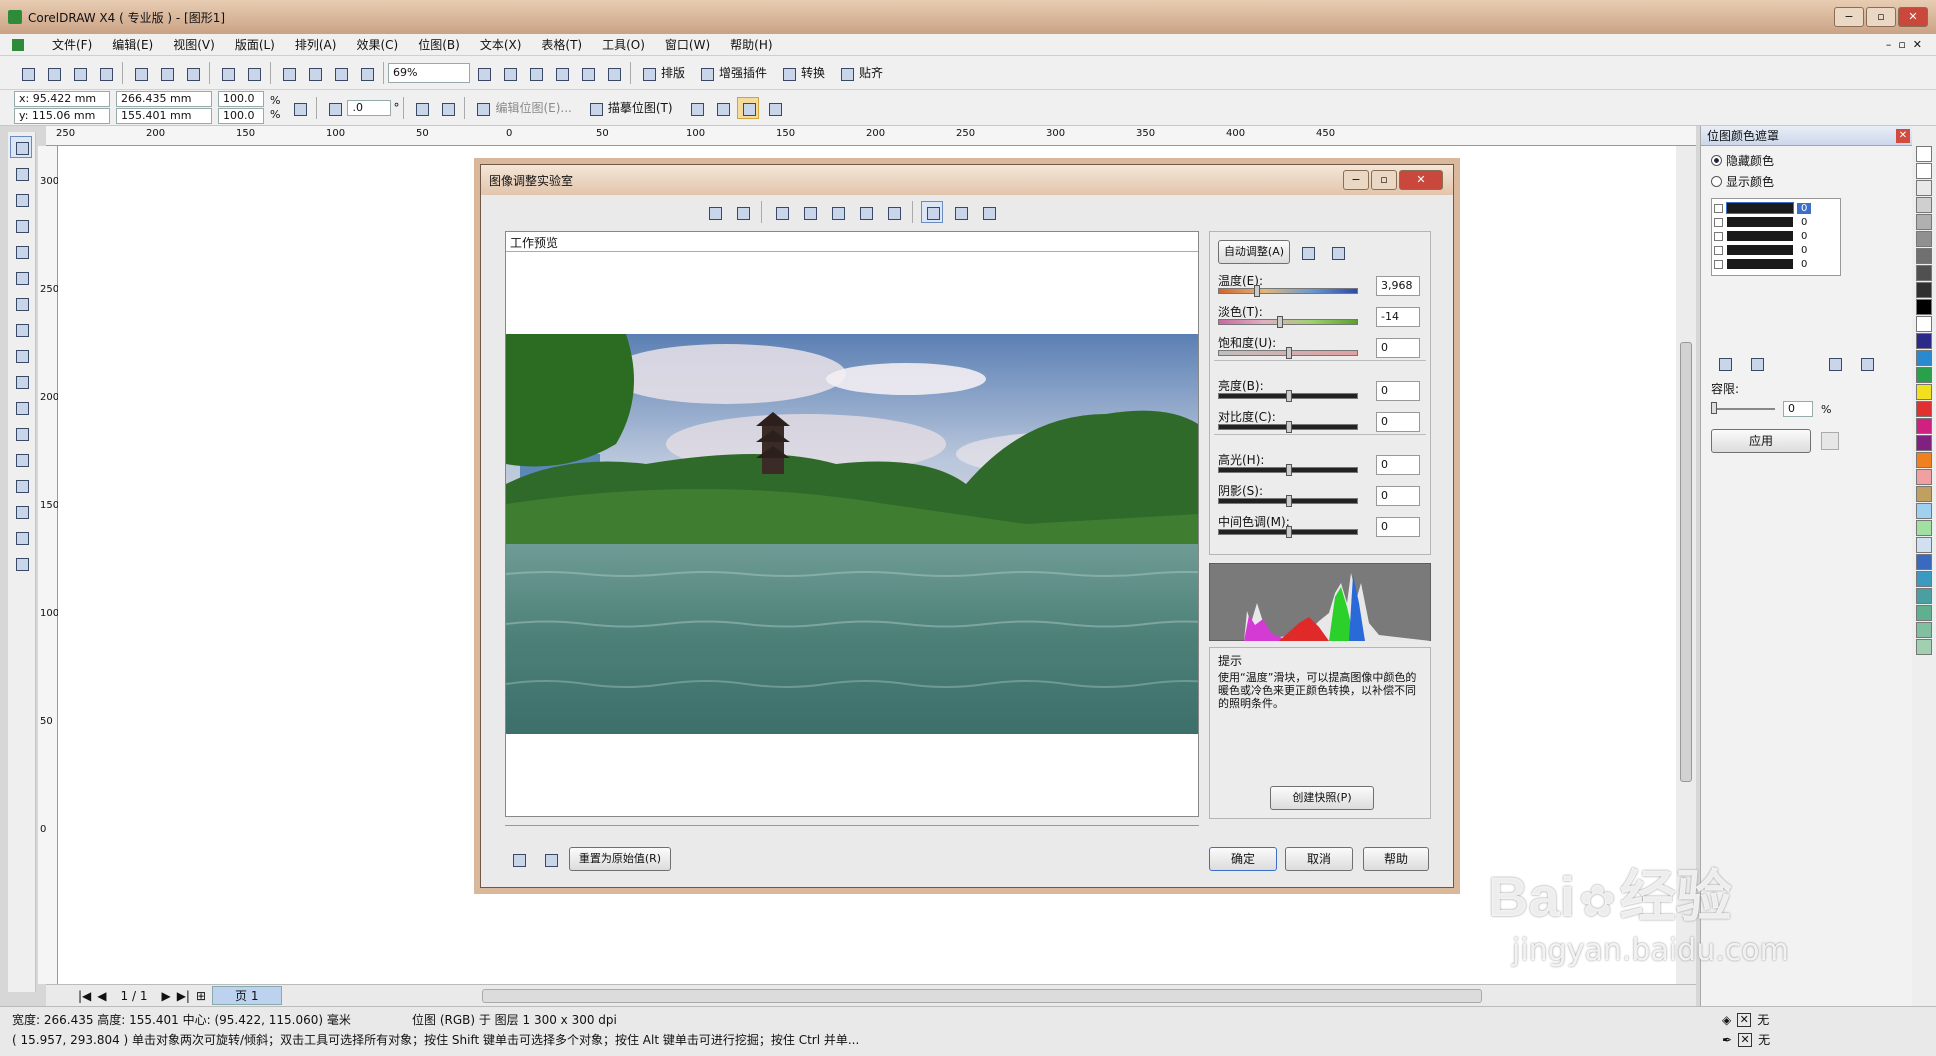 The height and width of the screenshot is (1056, 1936). What do you see at coordinates (421, 108) in the screenshot?
I see `mirror-h-icon` at bounding box center [421, 108].